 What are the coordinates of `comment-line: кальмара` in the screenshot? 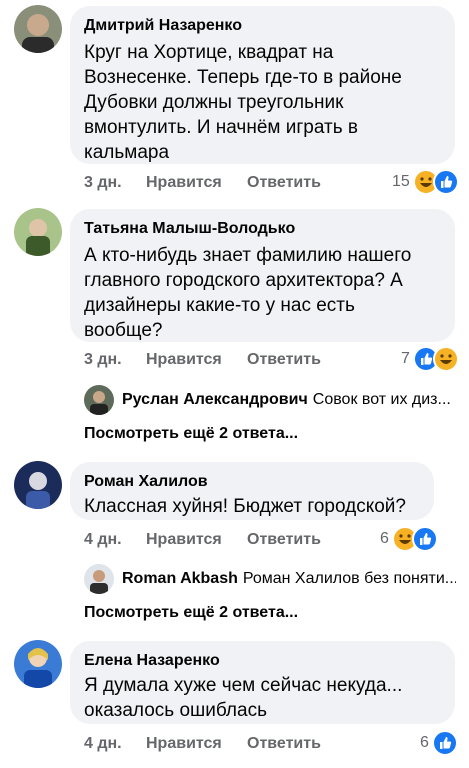 It's located at (127, 152).